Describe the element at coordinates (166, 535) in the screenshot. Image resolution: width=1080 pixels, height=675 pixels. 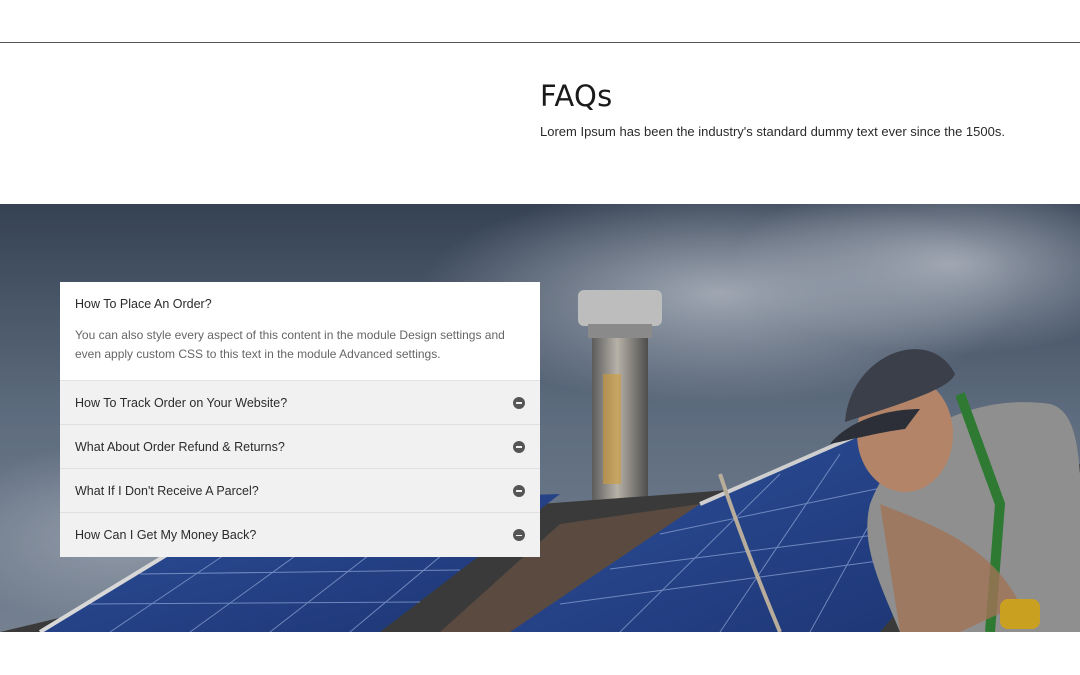
I see `faq-question: How Can I Get My Money Back?` at that location.